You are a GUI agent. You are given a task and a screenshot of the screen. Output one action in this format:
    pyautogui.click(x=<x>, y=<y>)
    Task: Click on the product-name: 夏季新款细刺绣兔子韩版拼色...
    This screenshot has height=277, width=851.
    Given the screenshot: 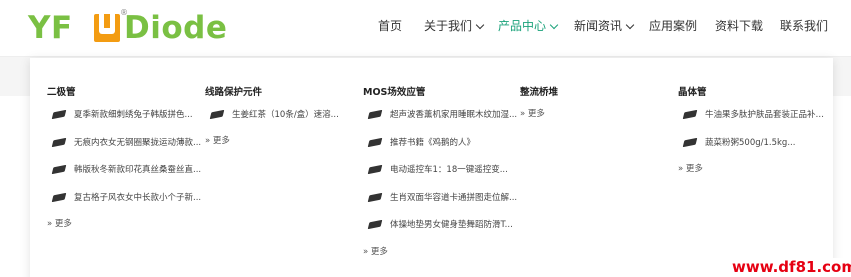 What is the action you would take?
    pyautogui.click(x=133, y=115)
    